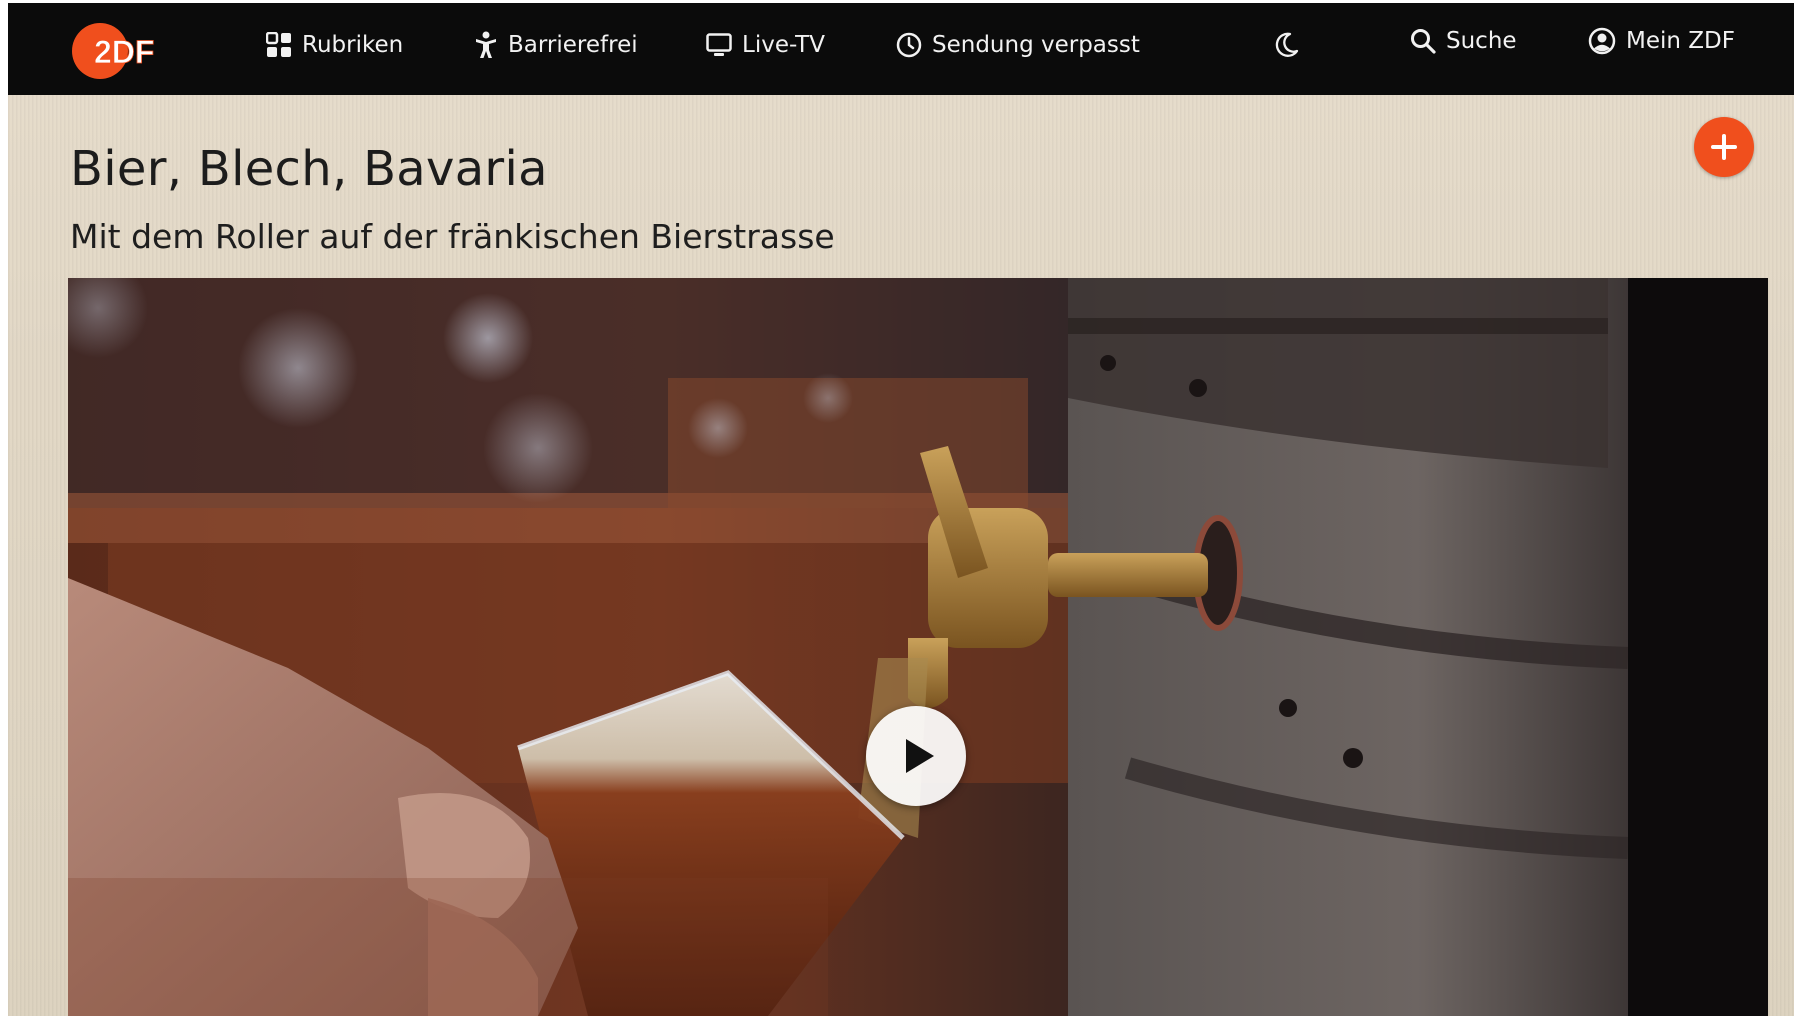  I want to click on search-button: Suche, so click(1463, 41).